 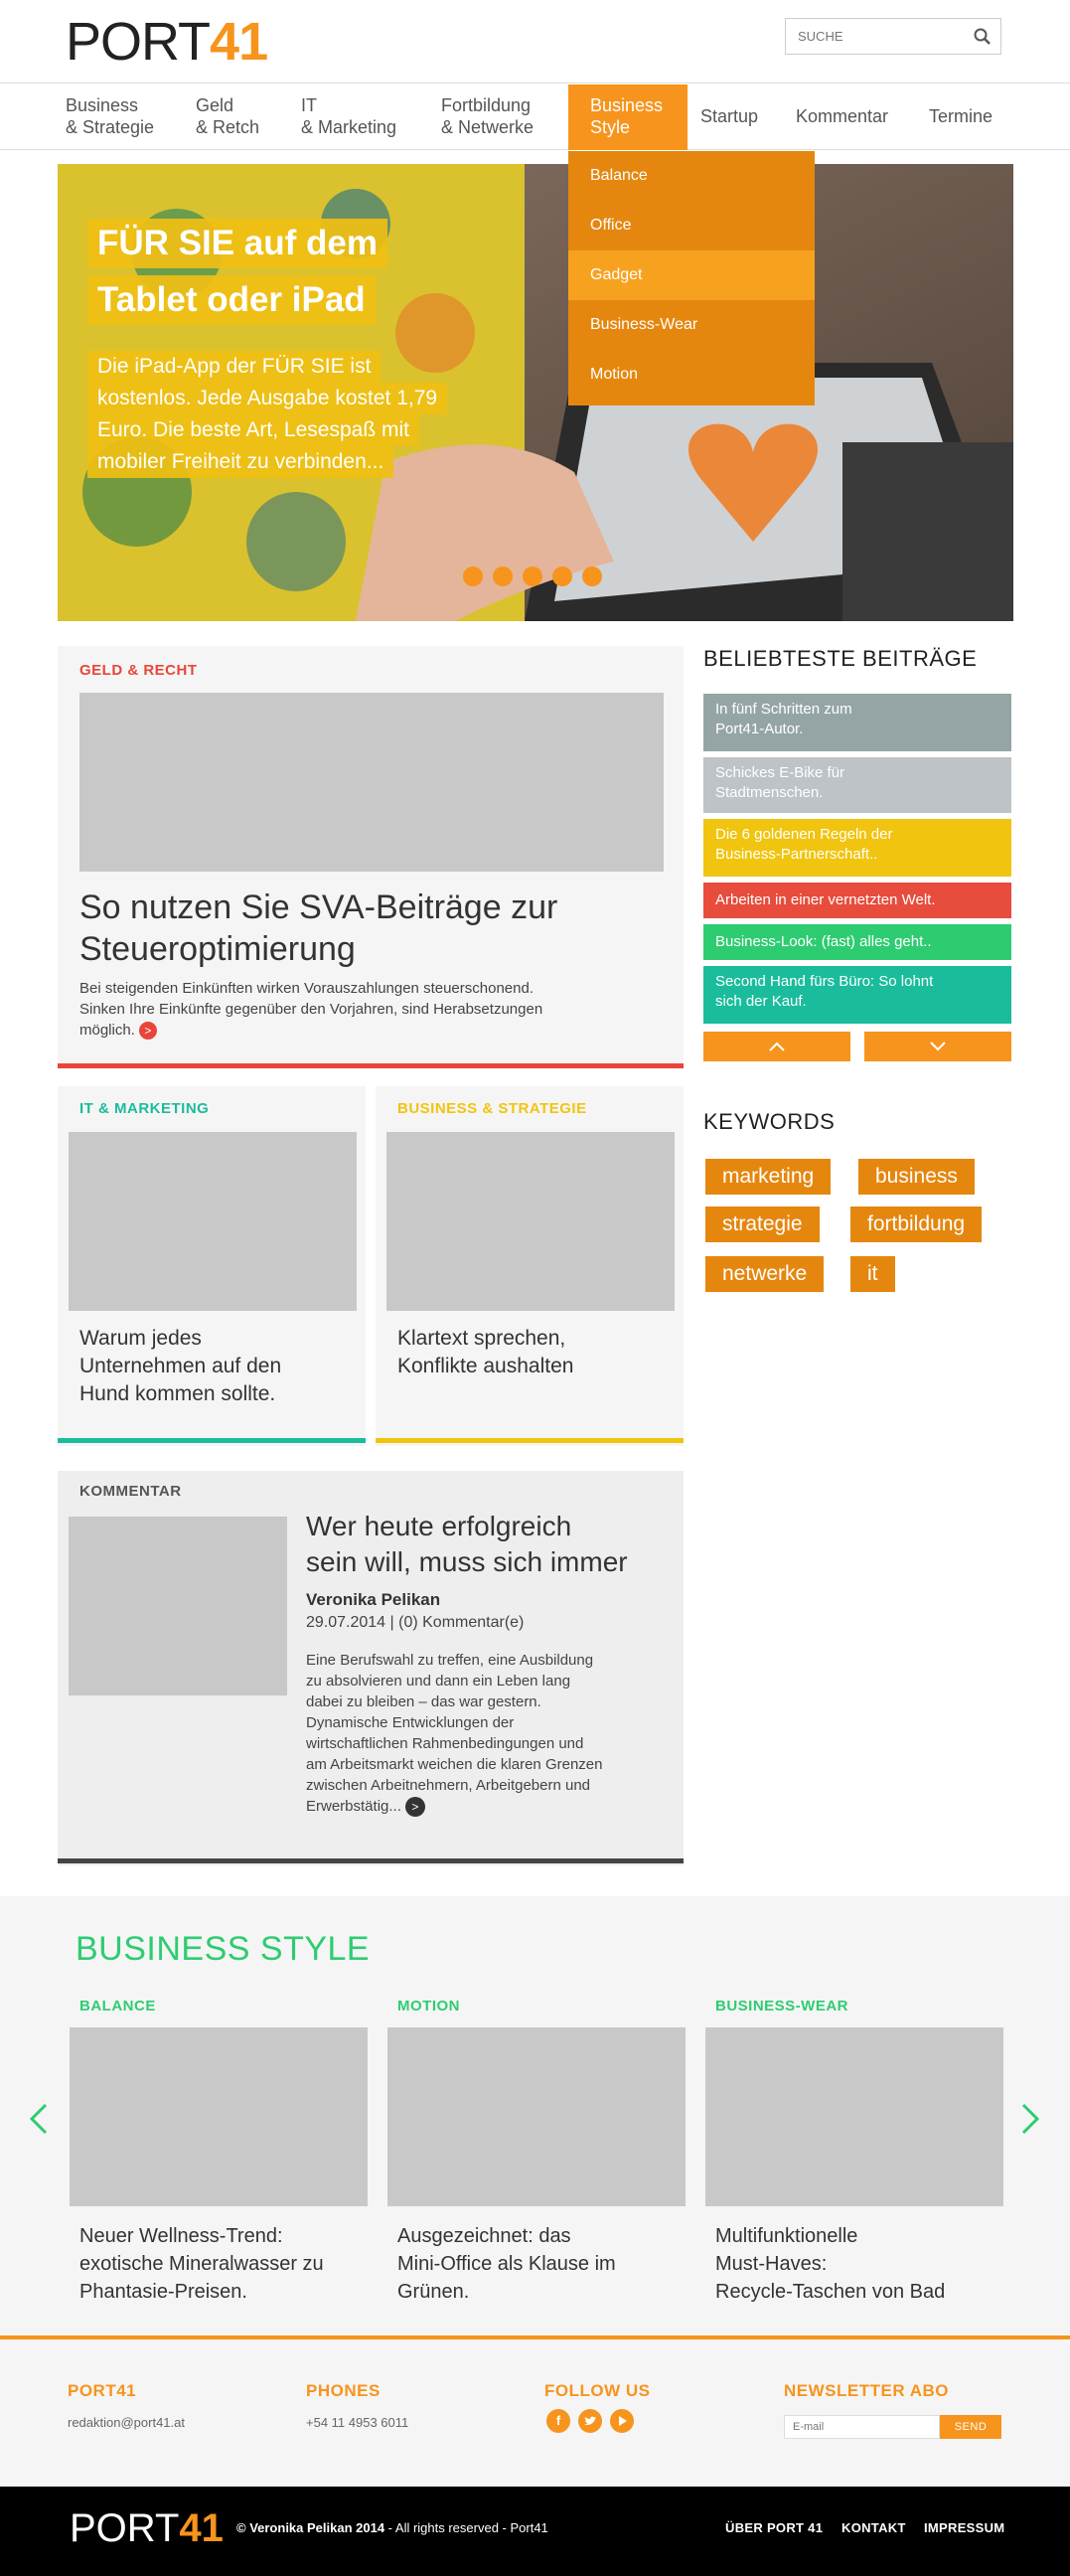 I want to click on slider-dots, so click(x=537, y=577).